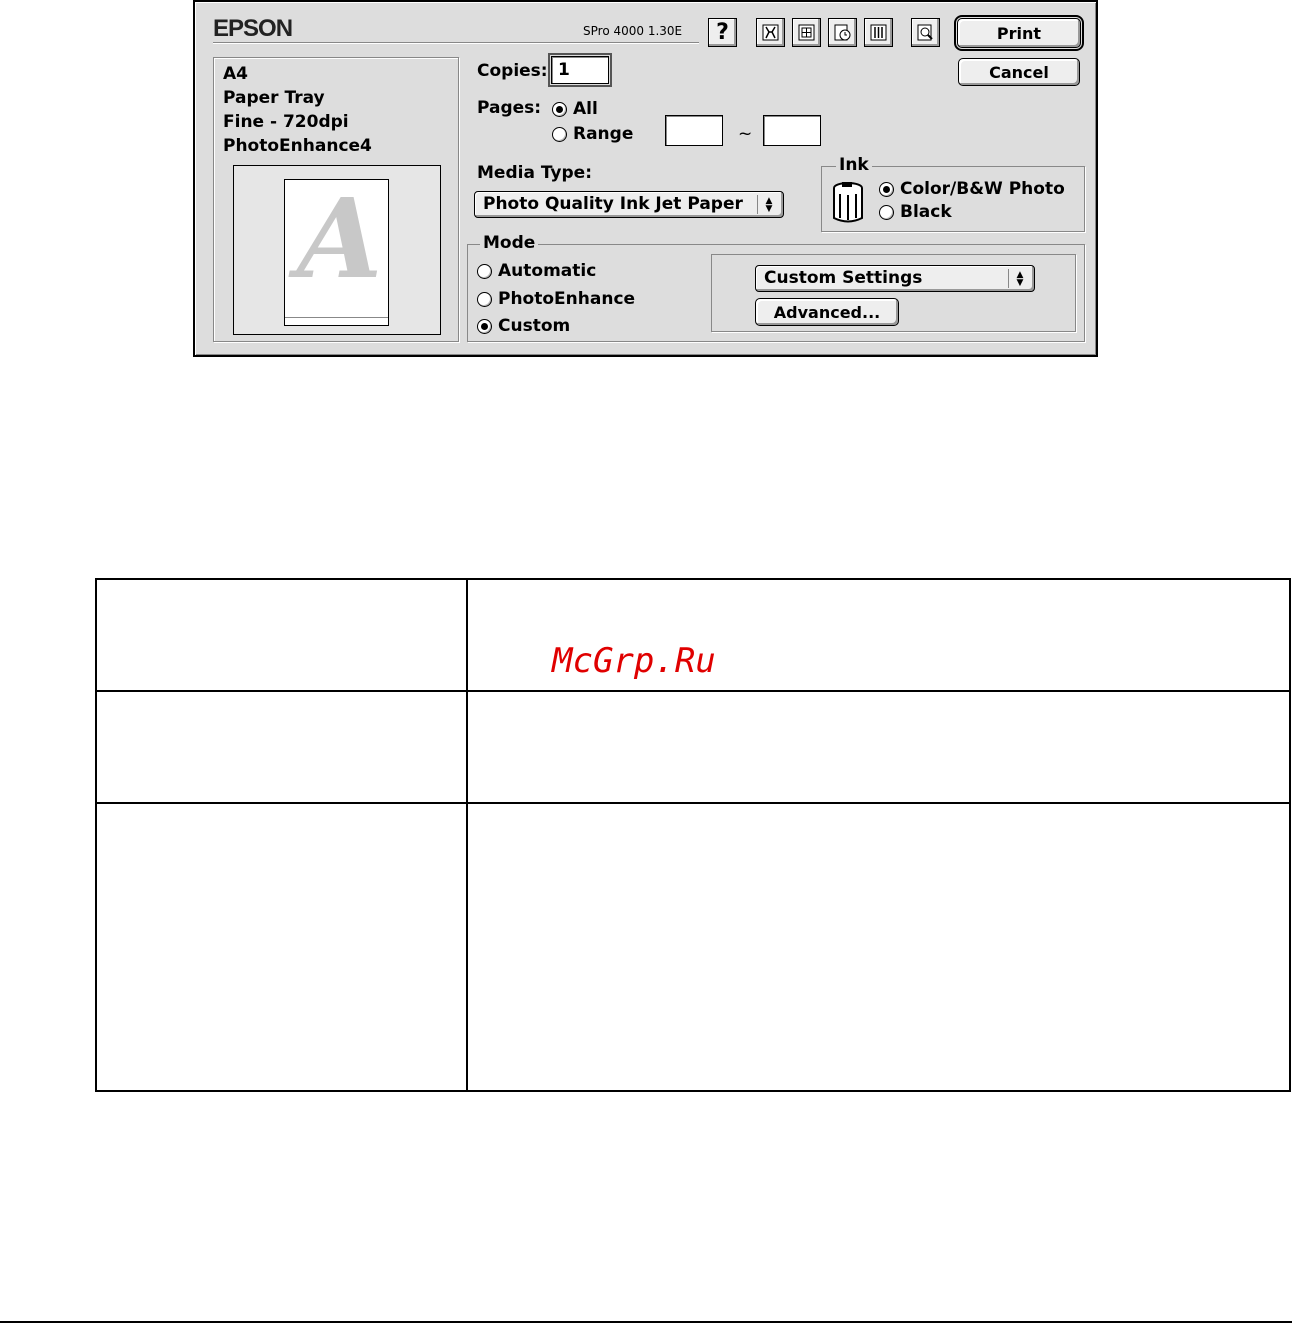 The image size is (1292, 1325). What do you see at coordinates (509, 108) in the screenshot?
I see `pages-label: Pages:` at bounding box center [509, 108].